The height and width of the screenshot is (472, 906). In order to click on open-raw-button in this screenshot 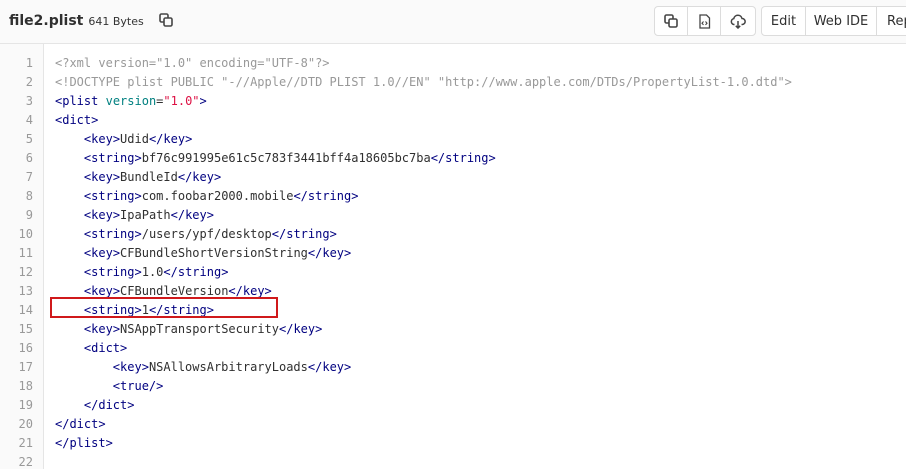, I will do `click(704, 21)`.